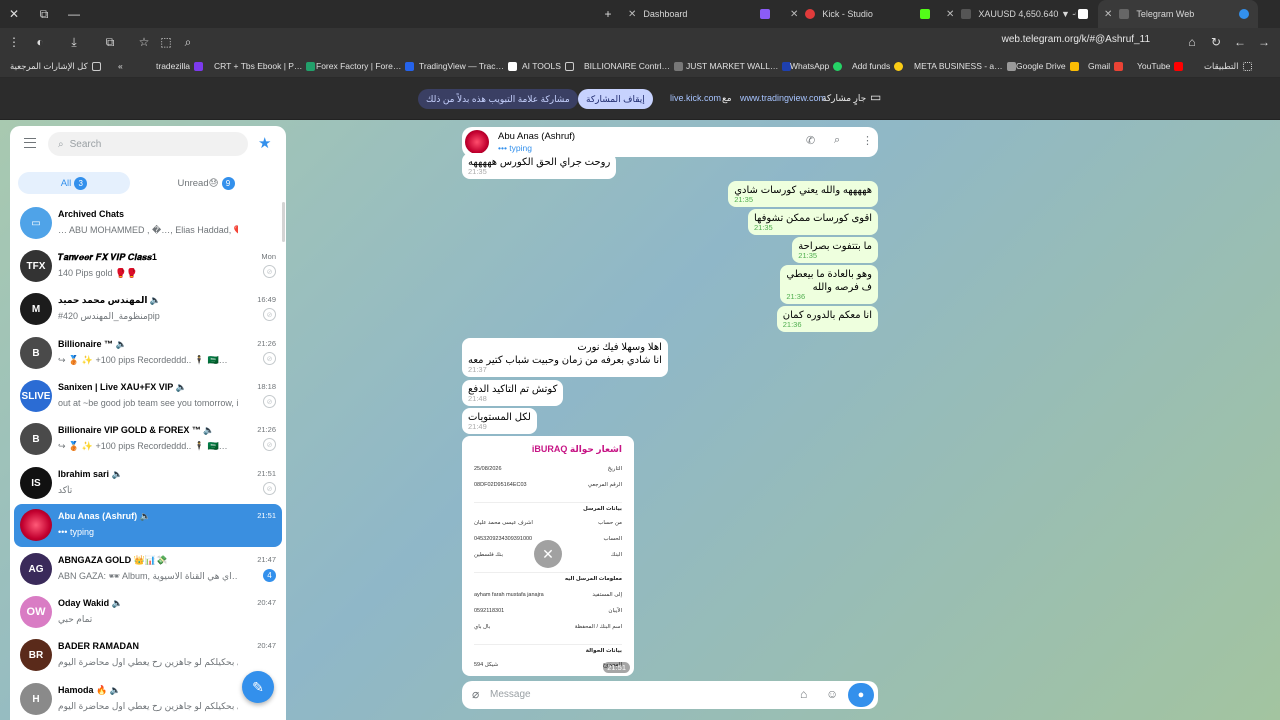  Describe the element at coordinates (810, 140) in the screenshot. I see `phone-icon: ✆` at that location.